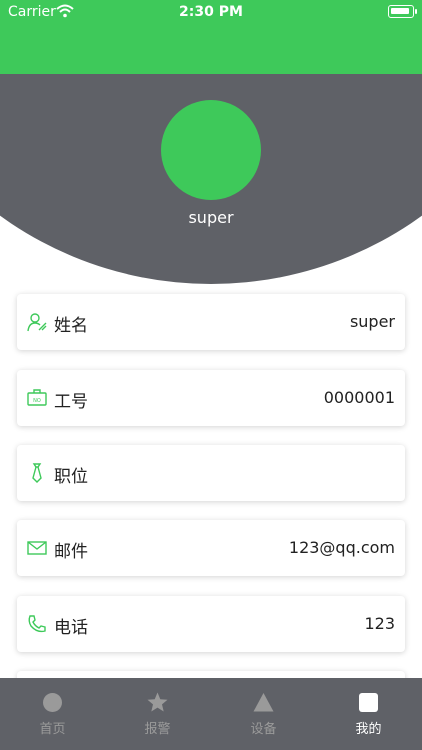  What do you see at coordinates (52, 714) in the screenshot?
I see `tab-home: 首页` at bounding box center [52, 714].